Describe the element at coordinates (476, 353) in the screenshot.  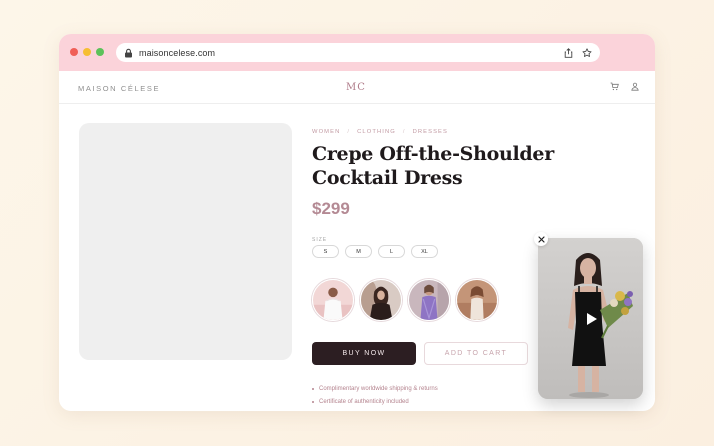
I see `add-to-cart-button: ADD TO CART` at that location.